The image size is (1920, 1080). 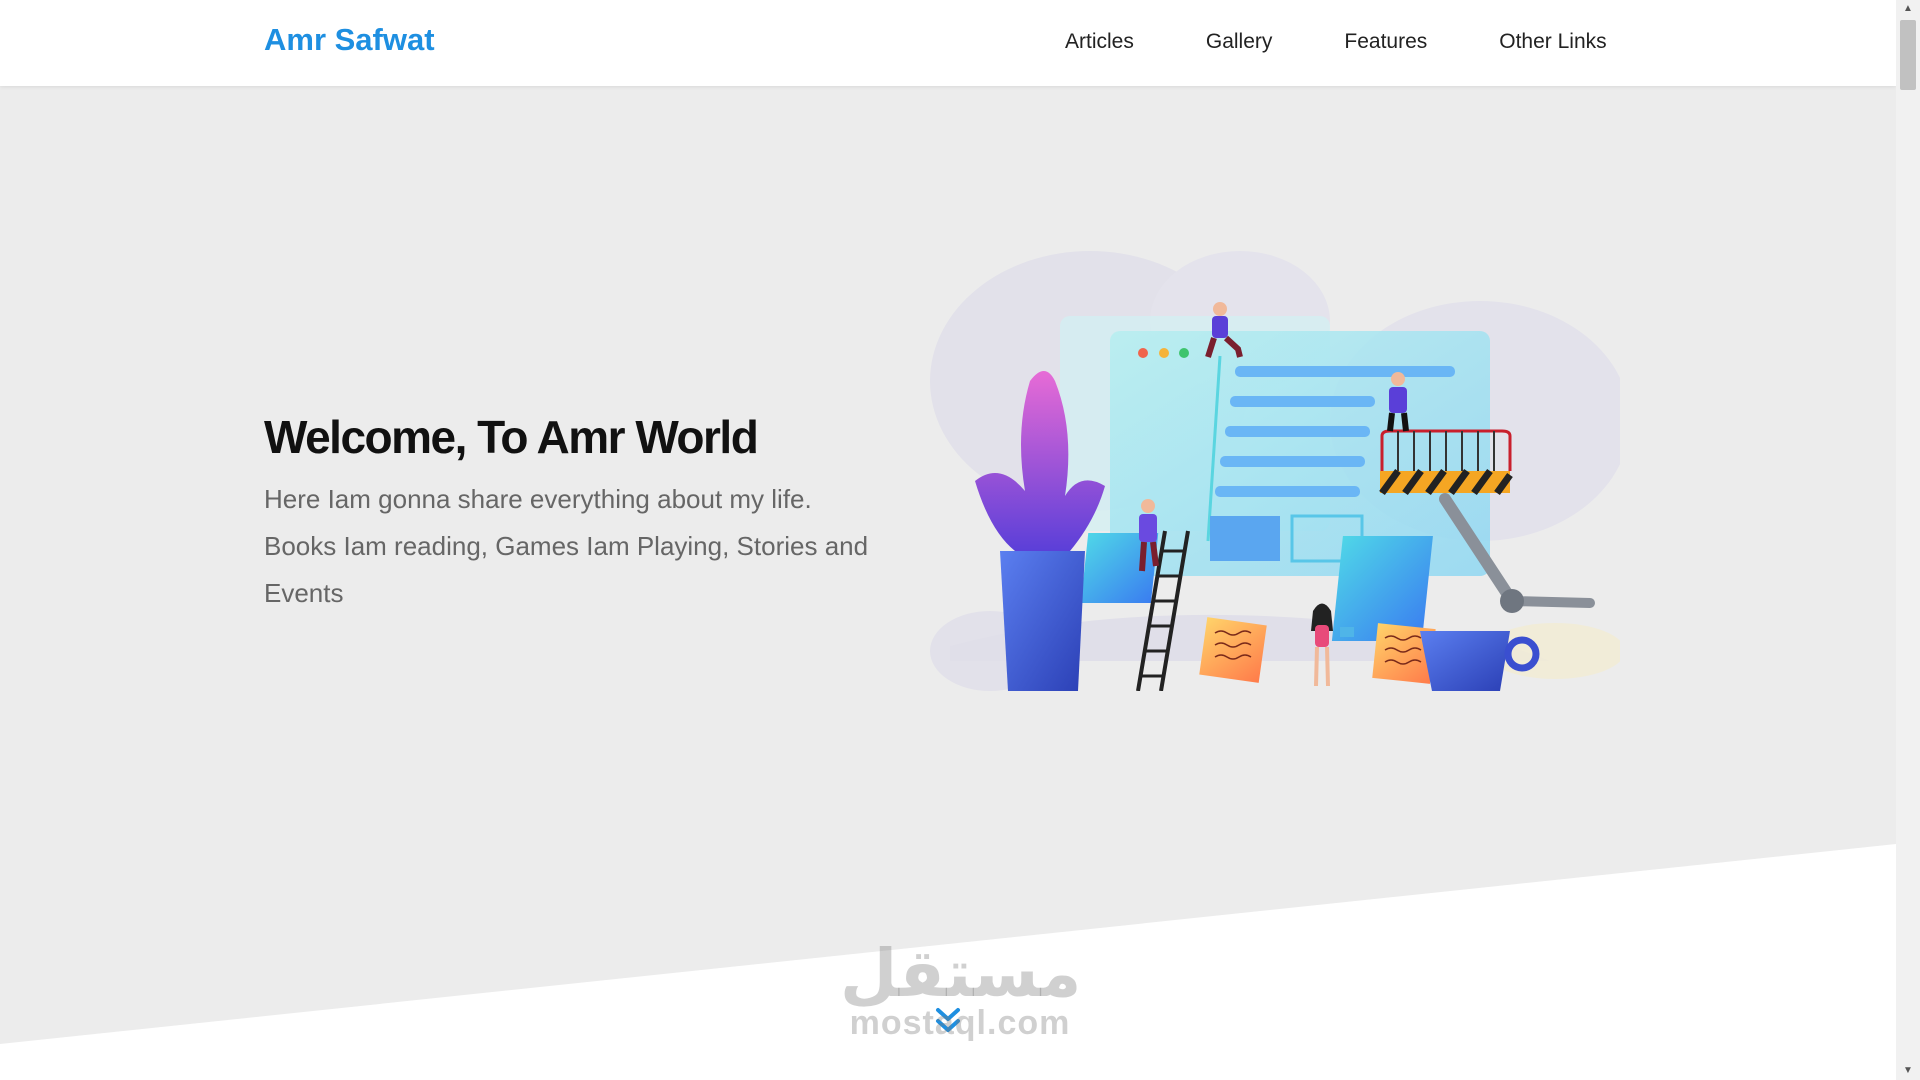 What do you see at coordinates (961, 973) in the screenshot?
I see `watermark-arabic: مستقل` at bounding box center [961, 973].